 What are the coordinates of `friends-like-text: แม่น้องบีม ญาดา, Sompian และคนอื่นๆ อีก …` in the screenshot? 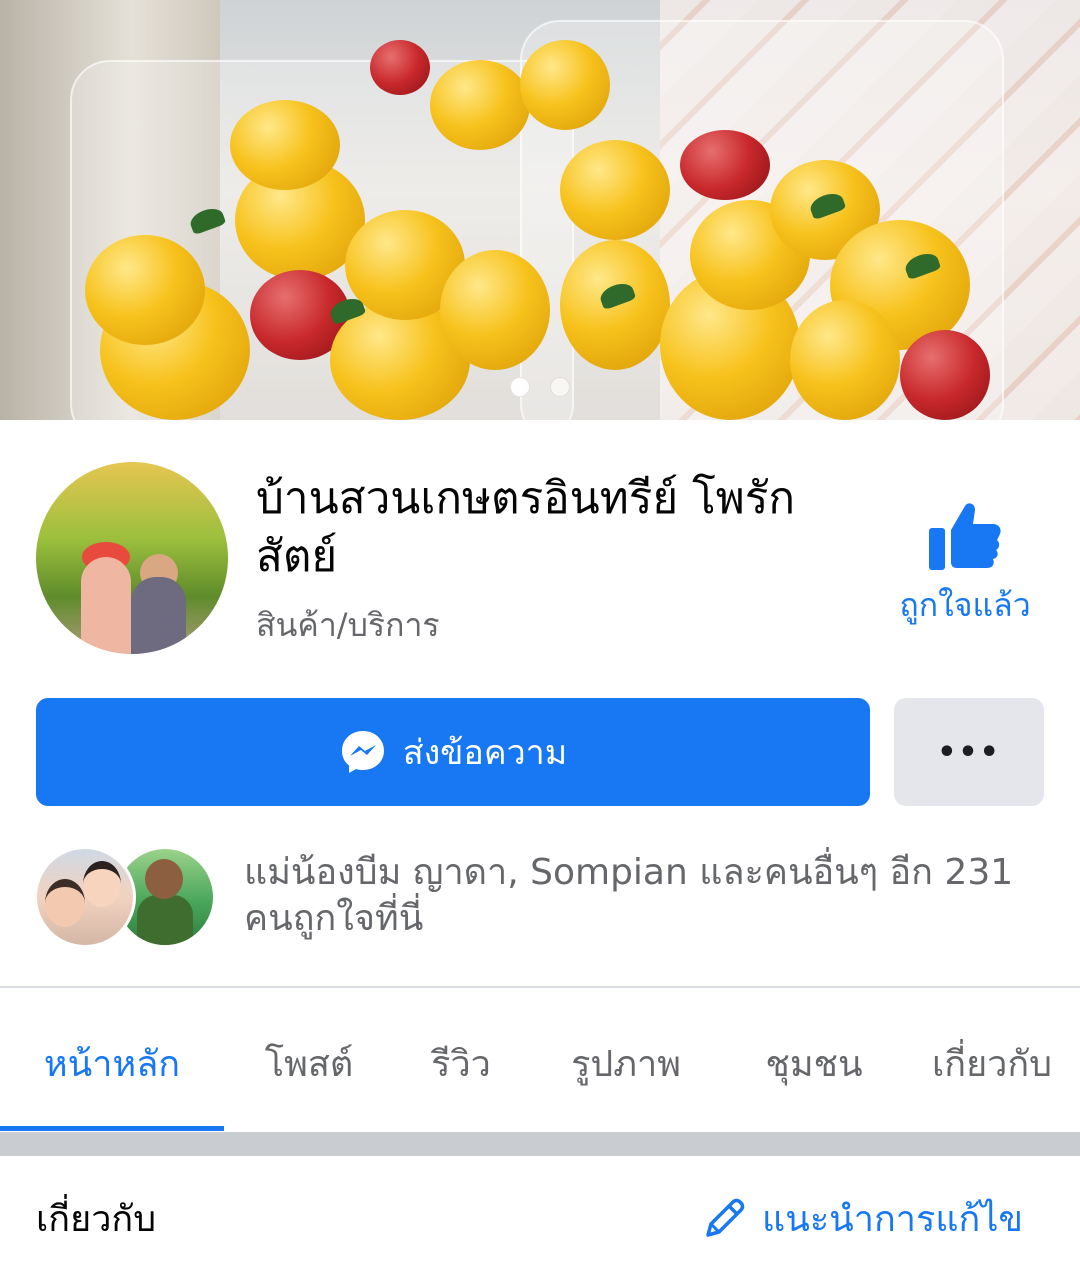 It's located at (639, 896).